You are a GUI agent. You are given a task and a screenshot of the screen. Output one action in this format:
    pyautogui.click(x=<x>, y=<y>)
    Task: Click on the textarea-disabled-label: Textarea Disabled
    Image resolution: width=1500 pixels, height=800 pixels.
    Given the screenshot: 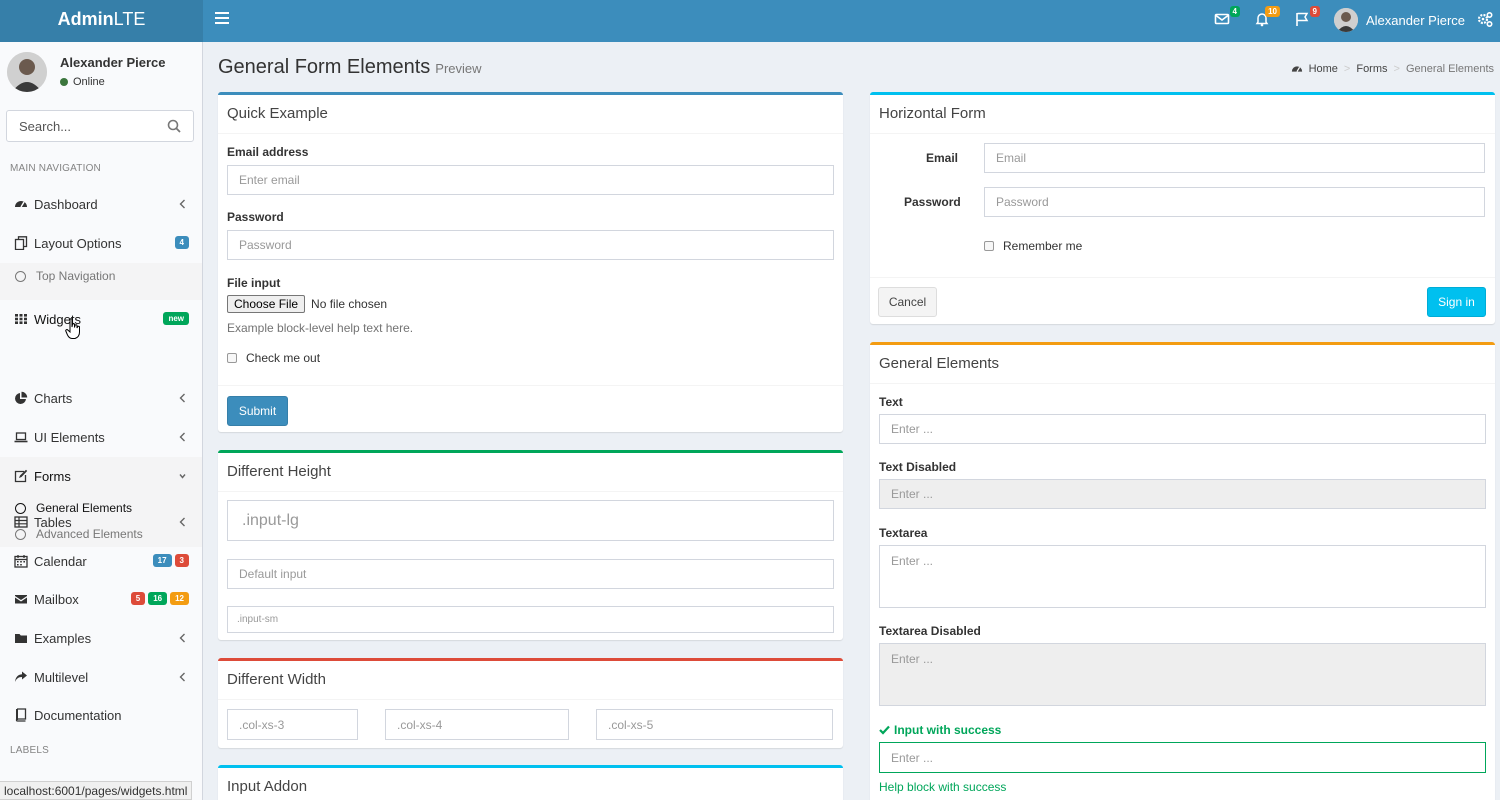 What is the action you would take?
    pyautogui.click(x=930, y=631)
    